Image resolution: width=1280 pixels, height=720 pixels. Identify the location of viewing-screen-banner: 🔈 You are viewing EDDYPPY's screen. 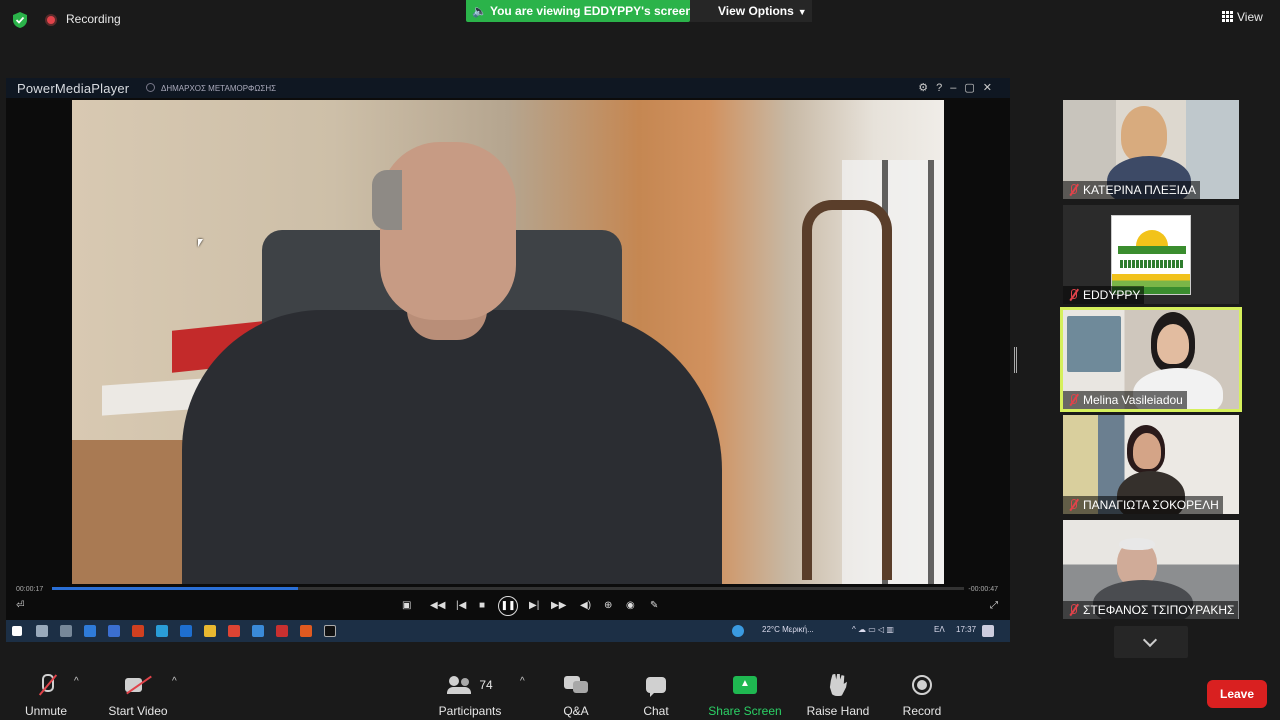
(579, 11).